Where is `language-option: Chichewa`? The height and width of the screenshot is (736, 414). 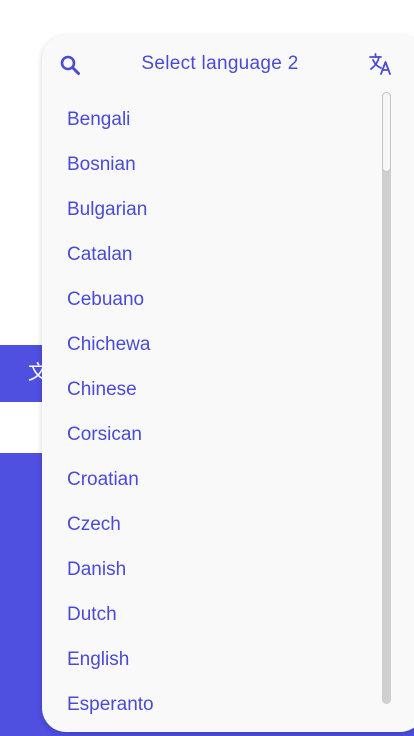 language-option: Chichewa is located at coordinates (212, 344).